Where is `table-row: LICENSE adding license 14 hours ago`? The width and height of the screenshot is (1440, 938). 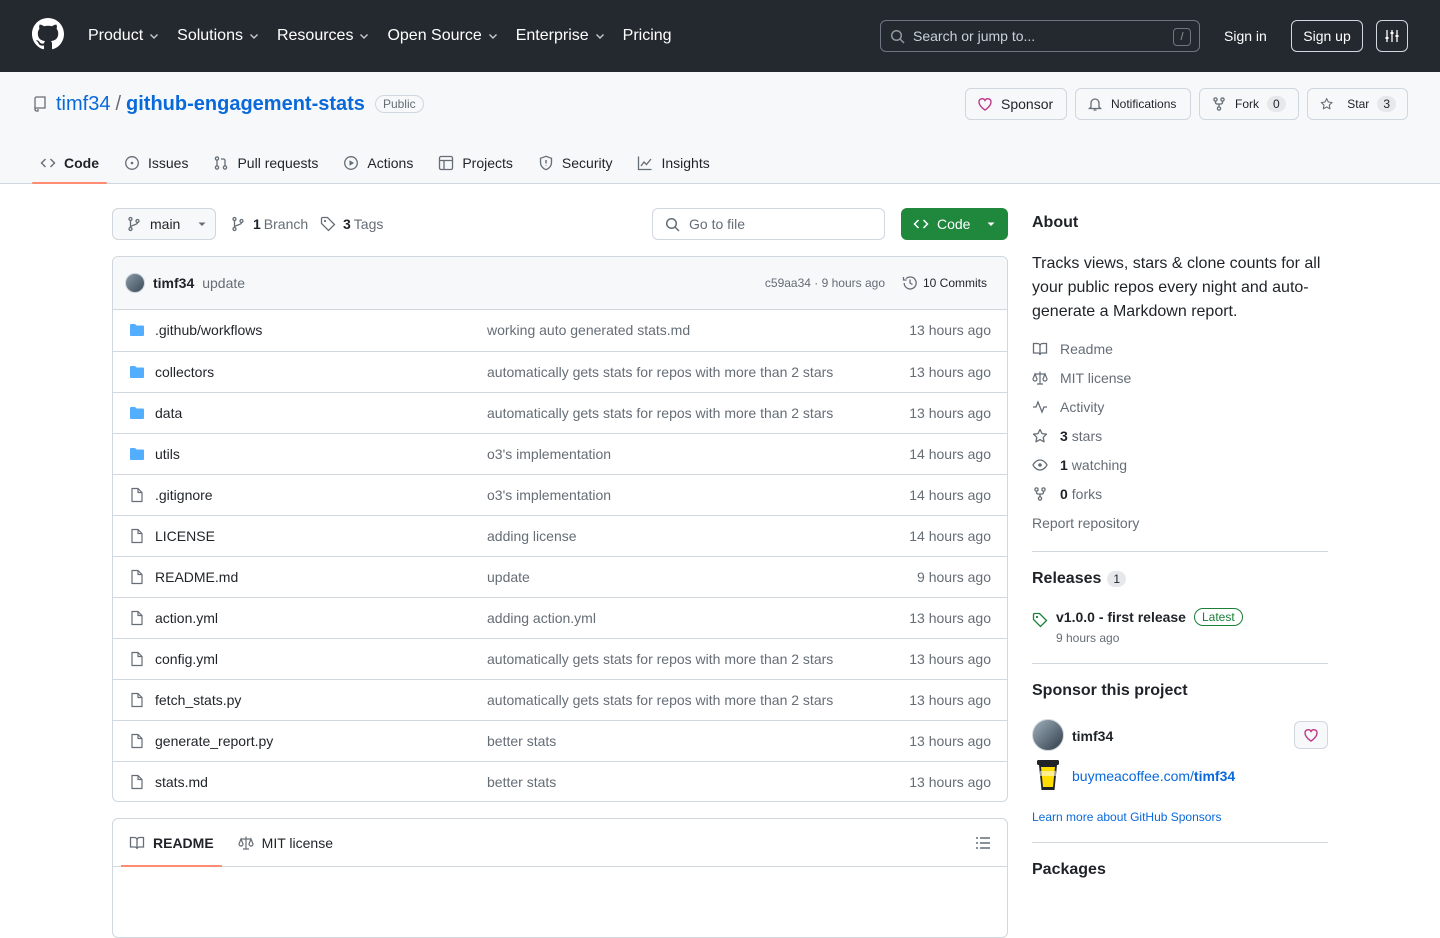
table-row: LICENSE adding license 14 hours ago is located at coordinates (560, 535).